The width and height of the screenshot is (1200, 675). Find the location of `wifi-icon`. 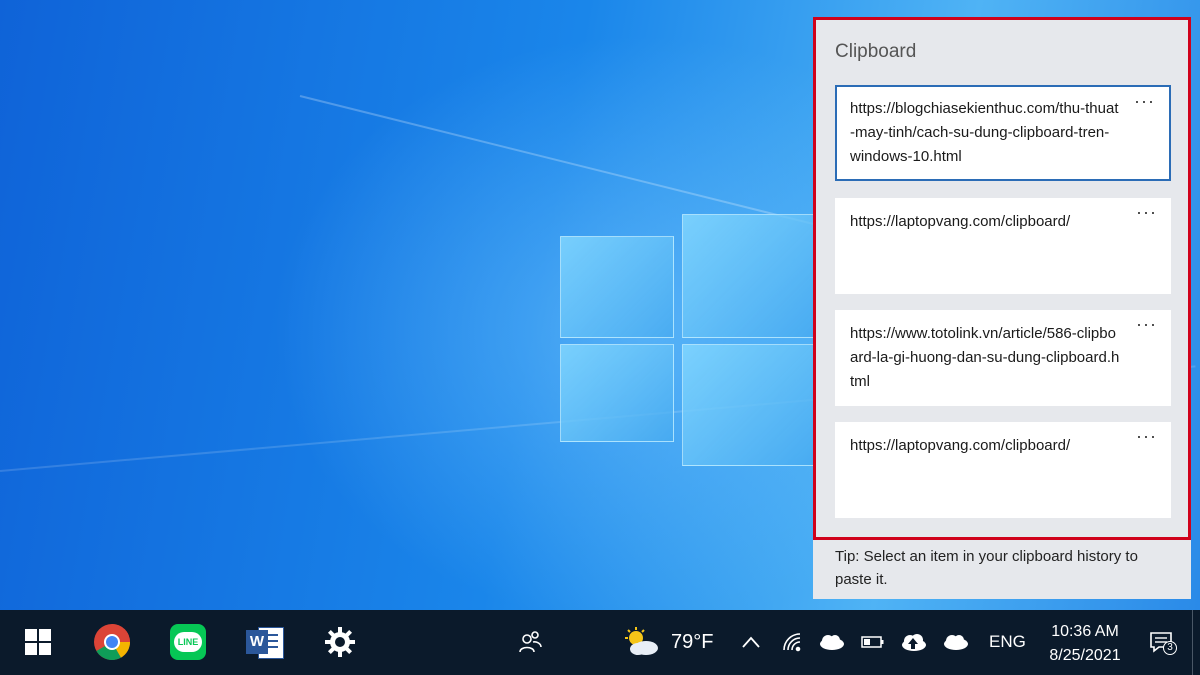

wifi-icon is located at coordinates (792, 642).